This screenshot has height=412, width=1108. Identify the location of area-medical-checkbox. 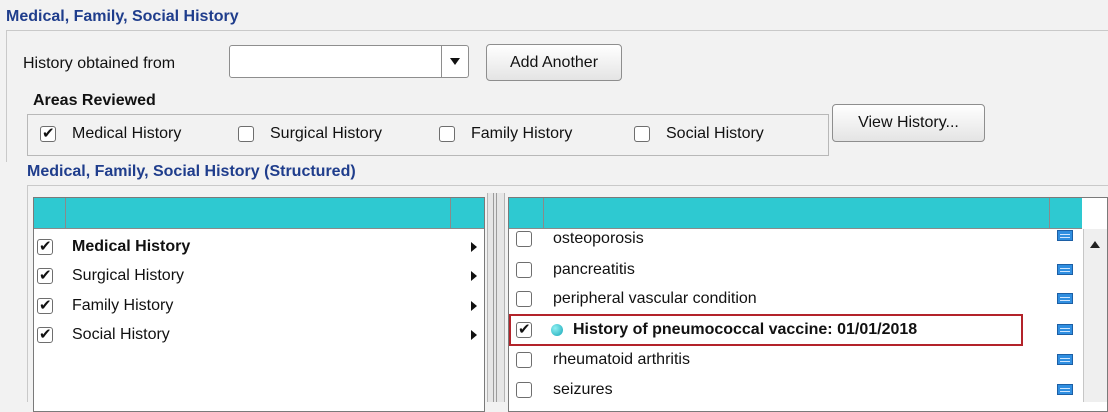
(48, 133).